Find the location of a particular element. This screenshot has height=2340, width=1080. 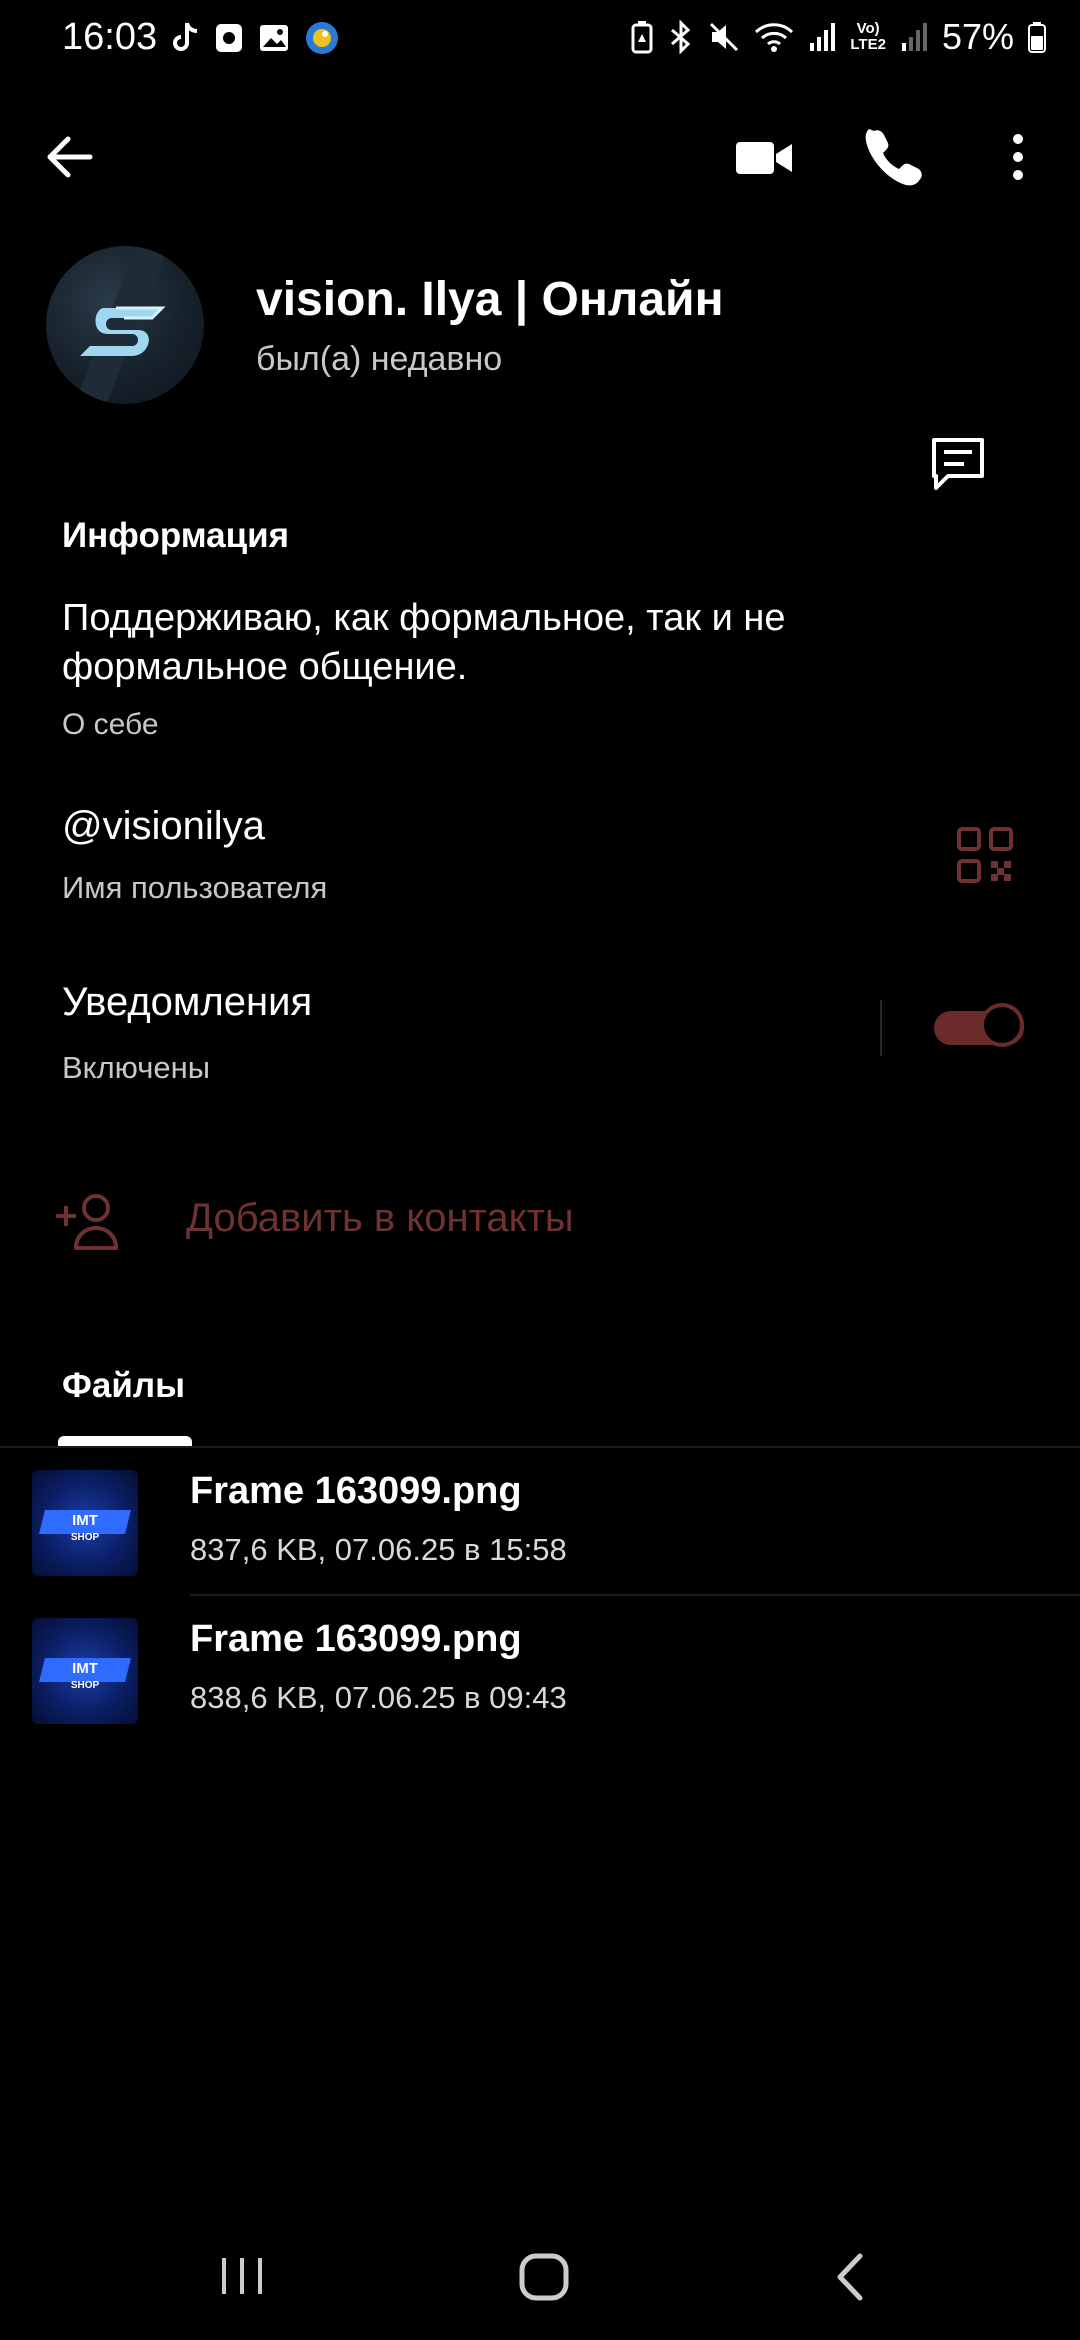

phone-icon is located at coordinates (893, 157).